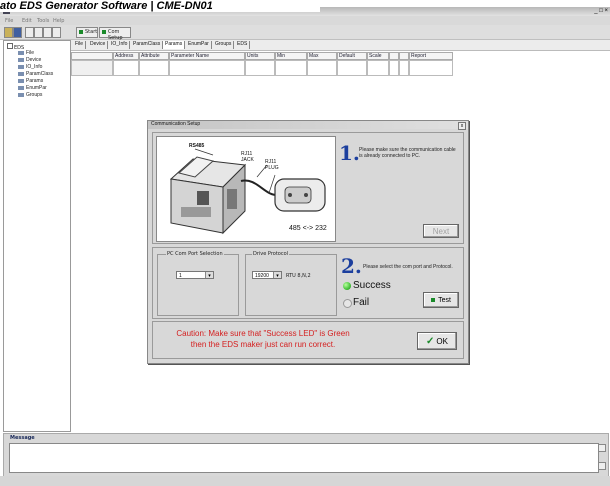 This screenshot has height=486, width=610. What do you see at coordinates (22, 438) in the screenshot?
I see `message-label: Message` at bounding box center [22, 438].